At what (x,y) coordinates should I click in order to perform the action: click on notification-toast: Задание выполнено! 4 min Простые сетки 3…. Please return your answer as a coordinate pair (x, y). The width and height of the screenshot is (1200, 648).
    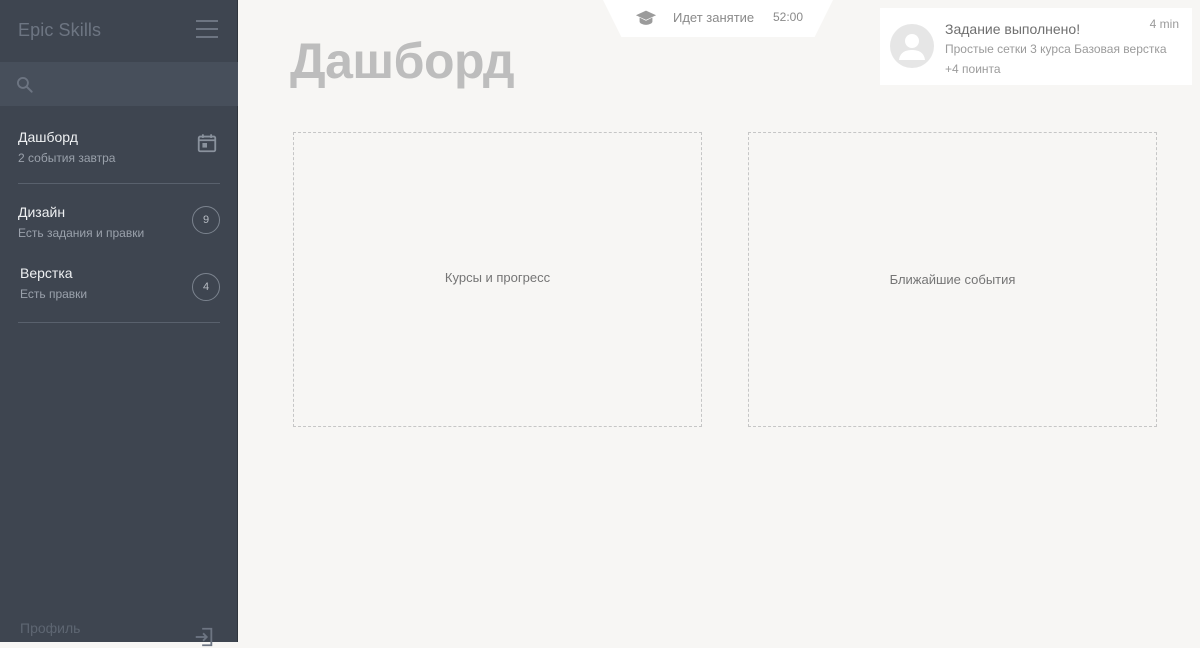
    Looking at the image, I should click on (1036, 46).